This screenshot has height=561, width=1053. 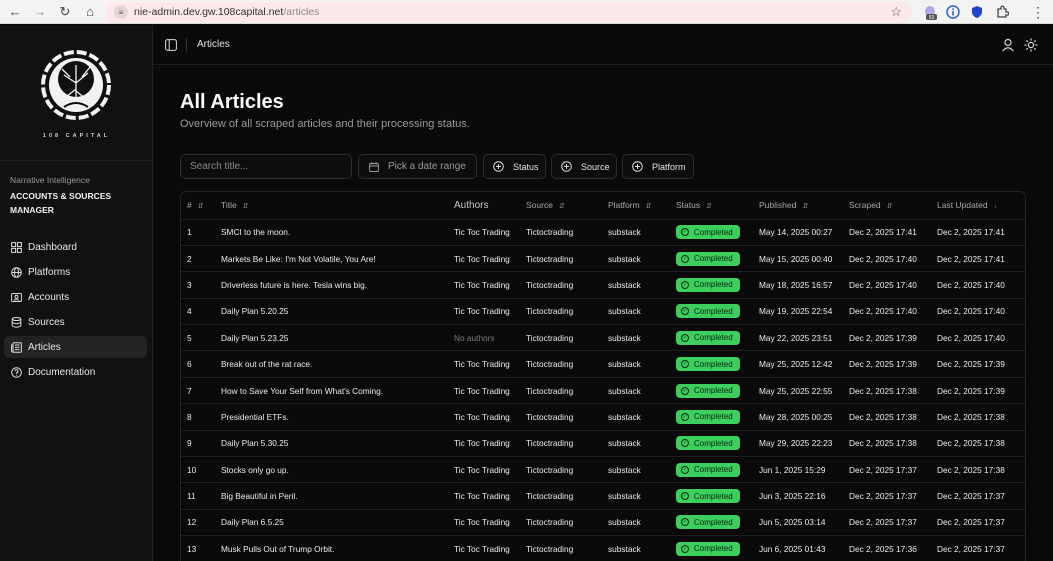 I want to click on col-header-last-updated: Last Updated ↓, so click(x=981, y=206).